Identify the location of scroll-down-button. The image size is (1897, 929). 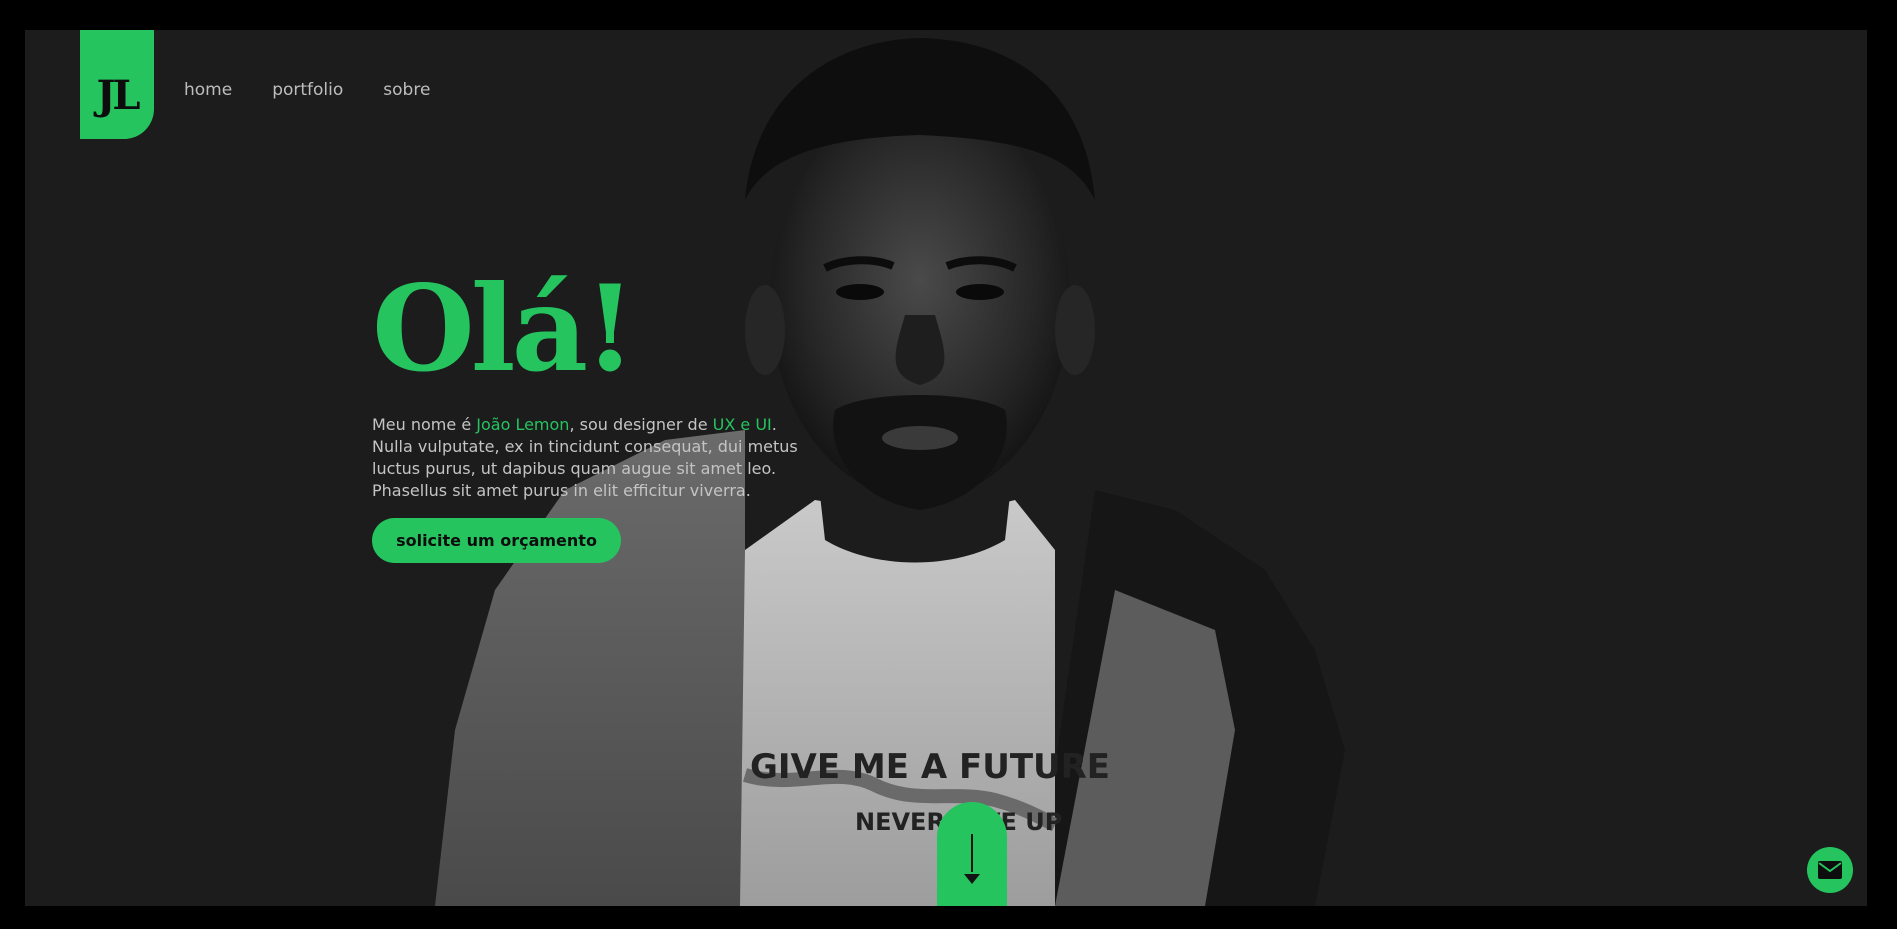
(972, 854).